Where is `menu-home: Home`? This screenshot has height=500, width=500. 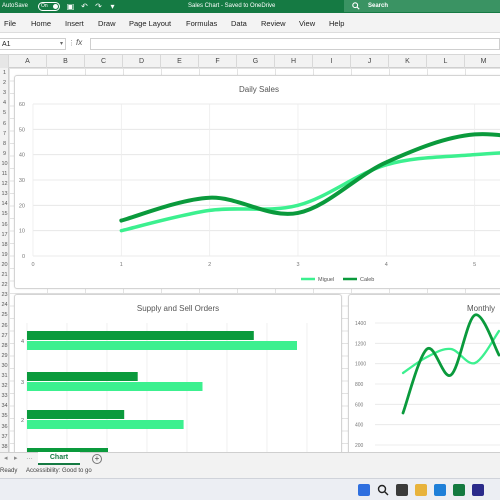
menu-home: Home is located at coordinates (41, 23).